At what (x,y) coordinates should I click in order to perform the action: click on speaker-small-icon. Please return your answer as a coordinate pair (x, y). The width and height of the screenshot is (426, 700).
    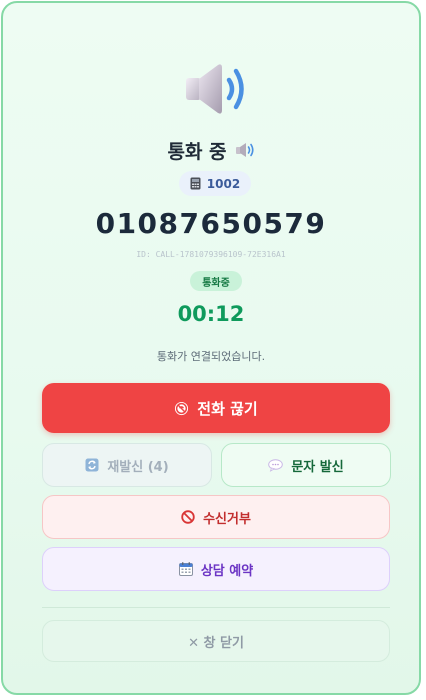
    Looking at the image, I should click on (244, 150).